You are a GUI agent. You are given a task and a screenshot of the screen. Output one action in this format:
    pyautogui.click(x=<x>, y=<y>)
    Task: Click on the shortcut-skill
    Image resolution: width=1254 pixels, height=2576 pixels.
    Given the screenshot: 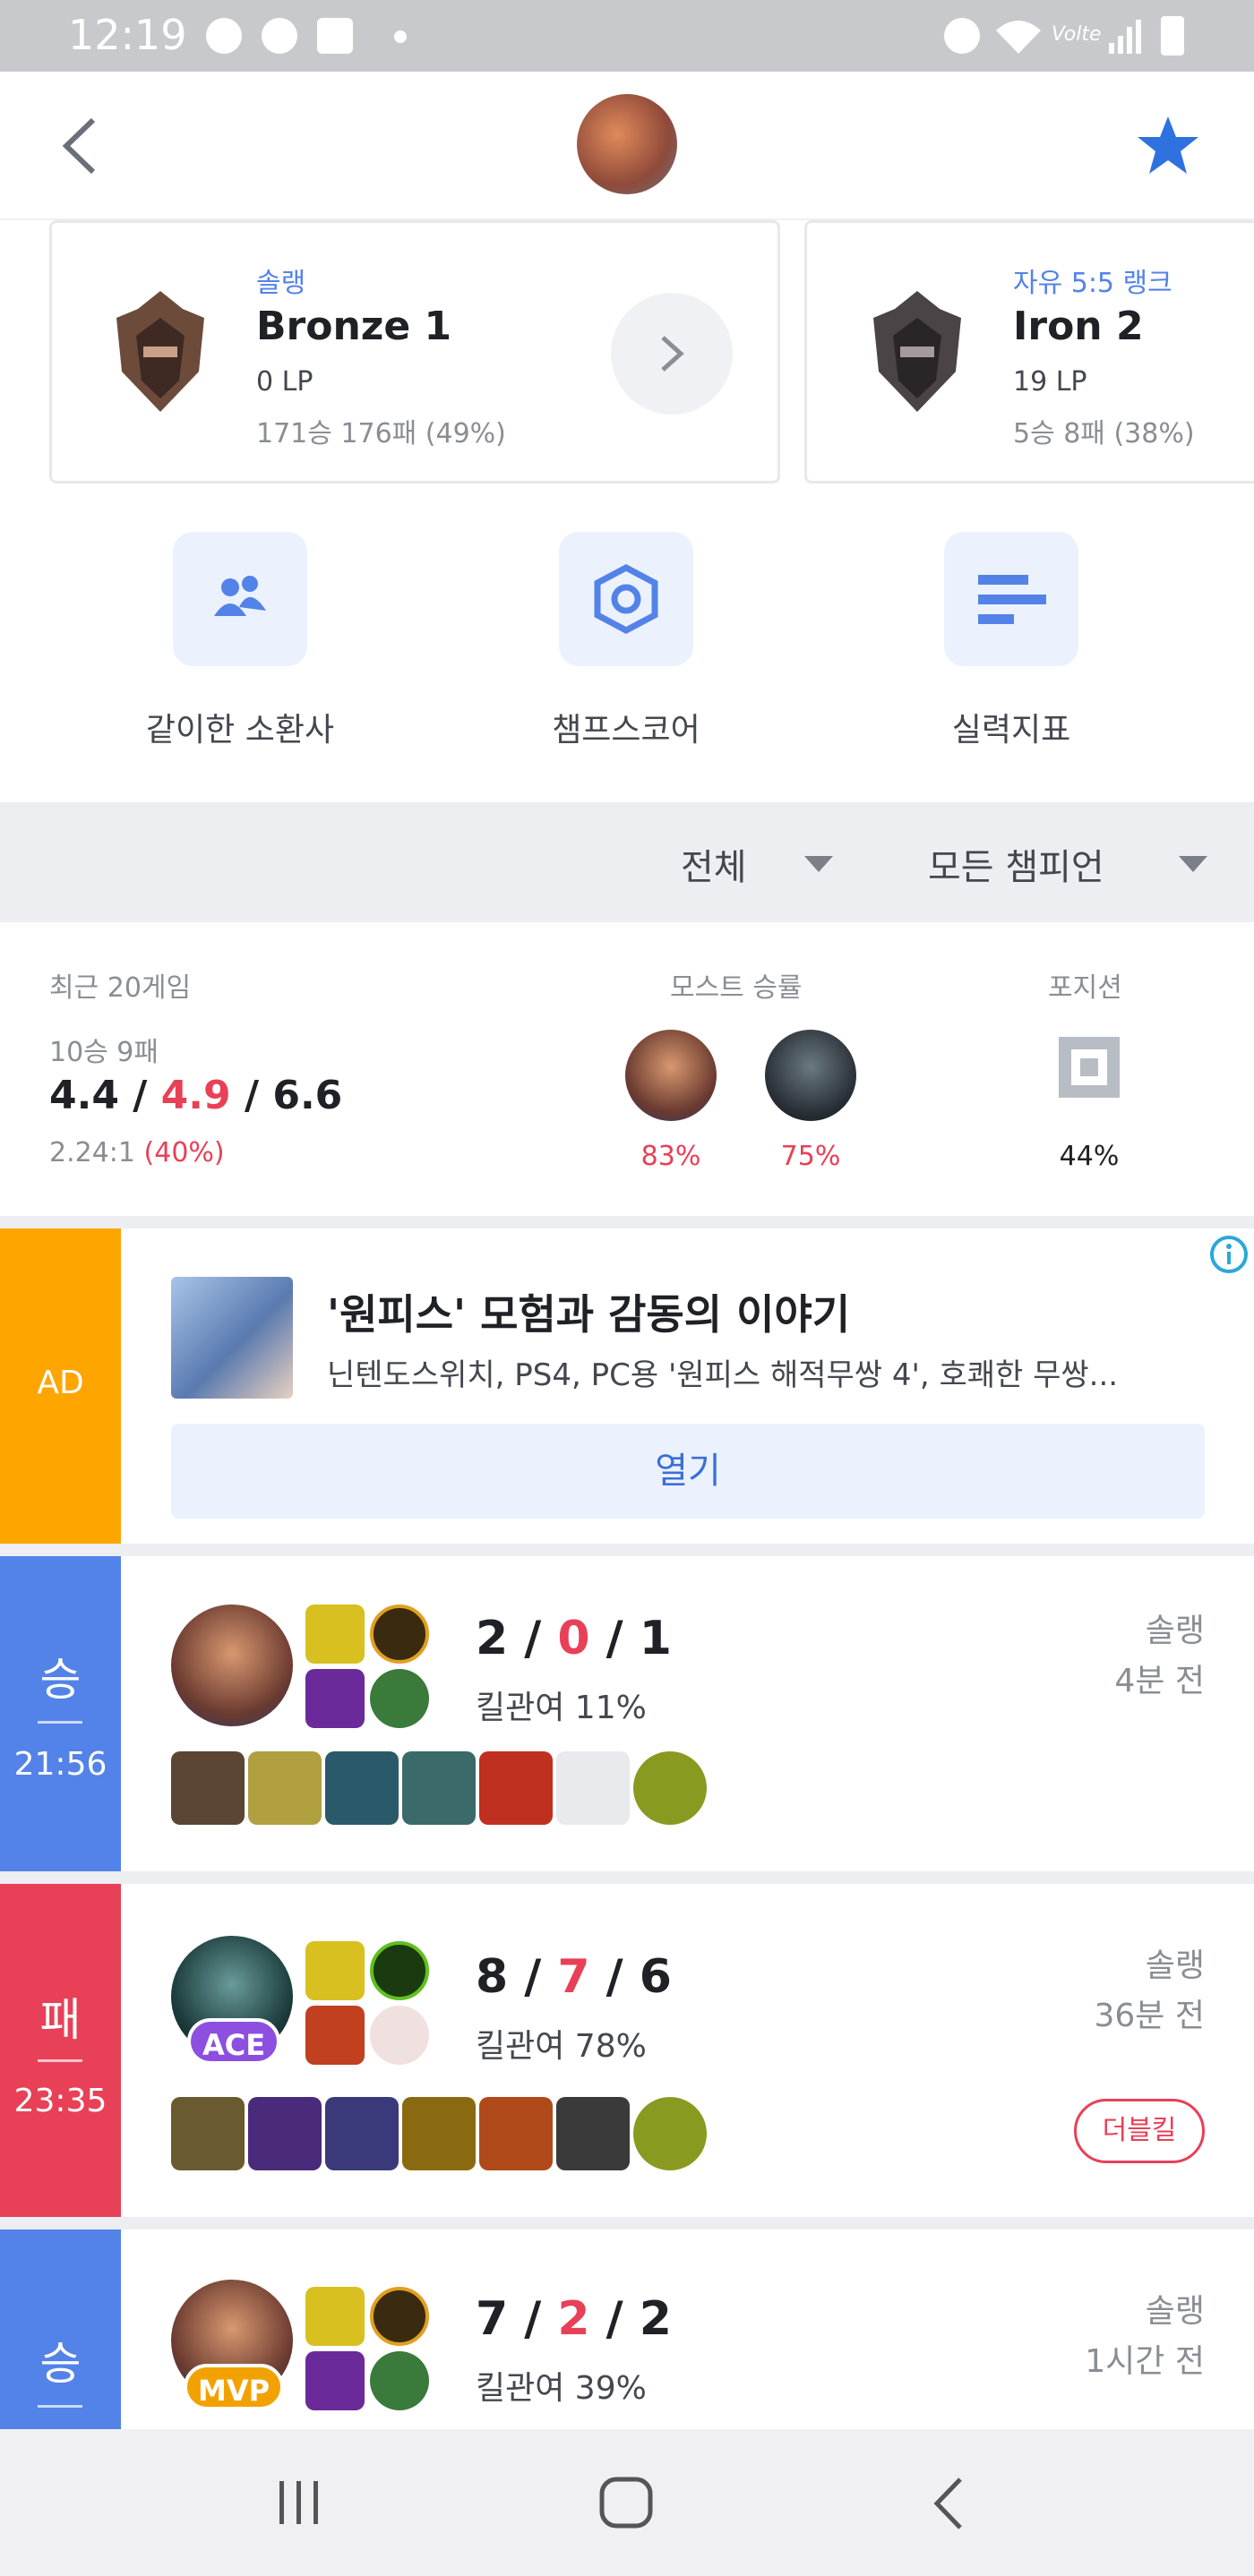 What is the action you would take?
    pyautogui.click(x=1011, y=599)
    